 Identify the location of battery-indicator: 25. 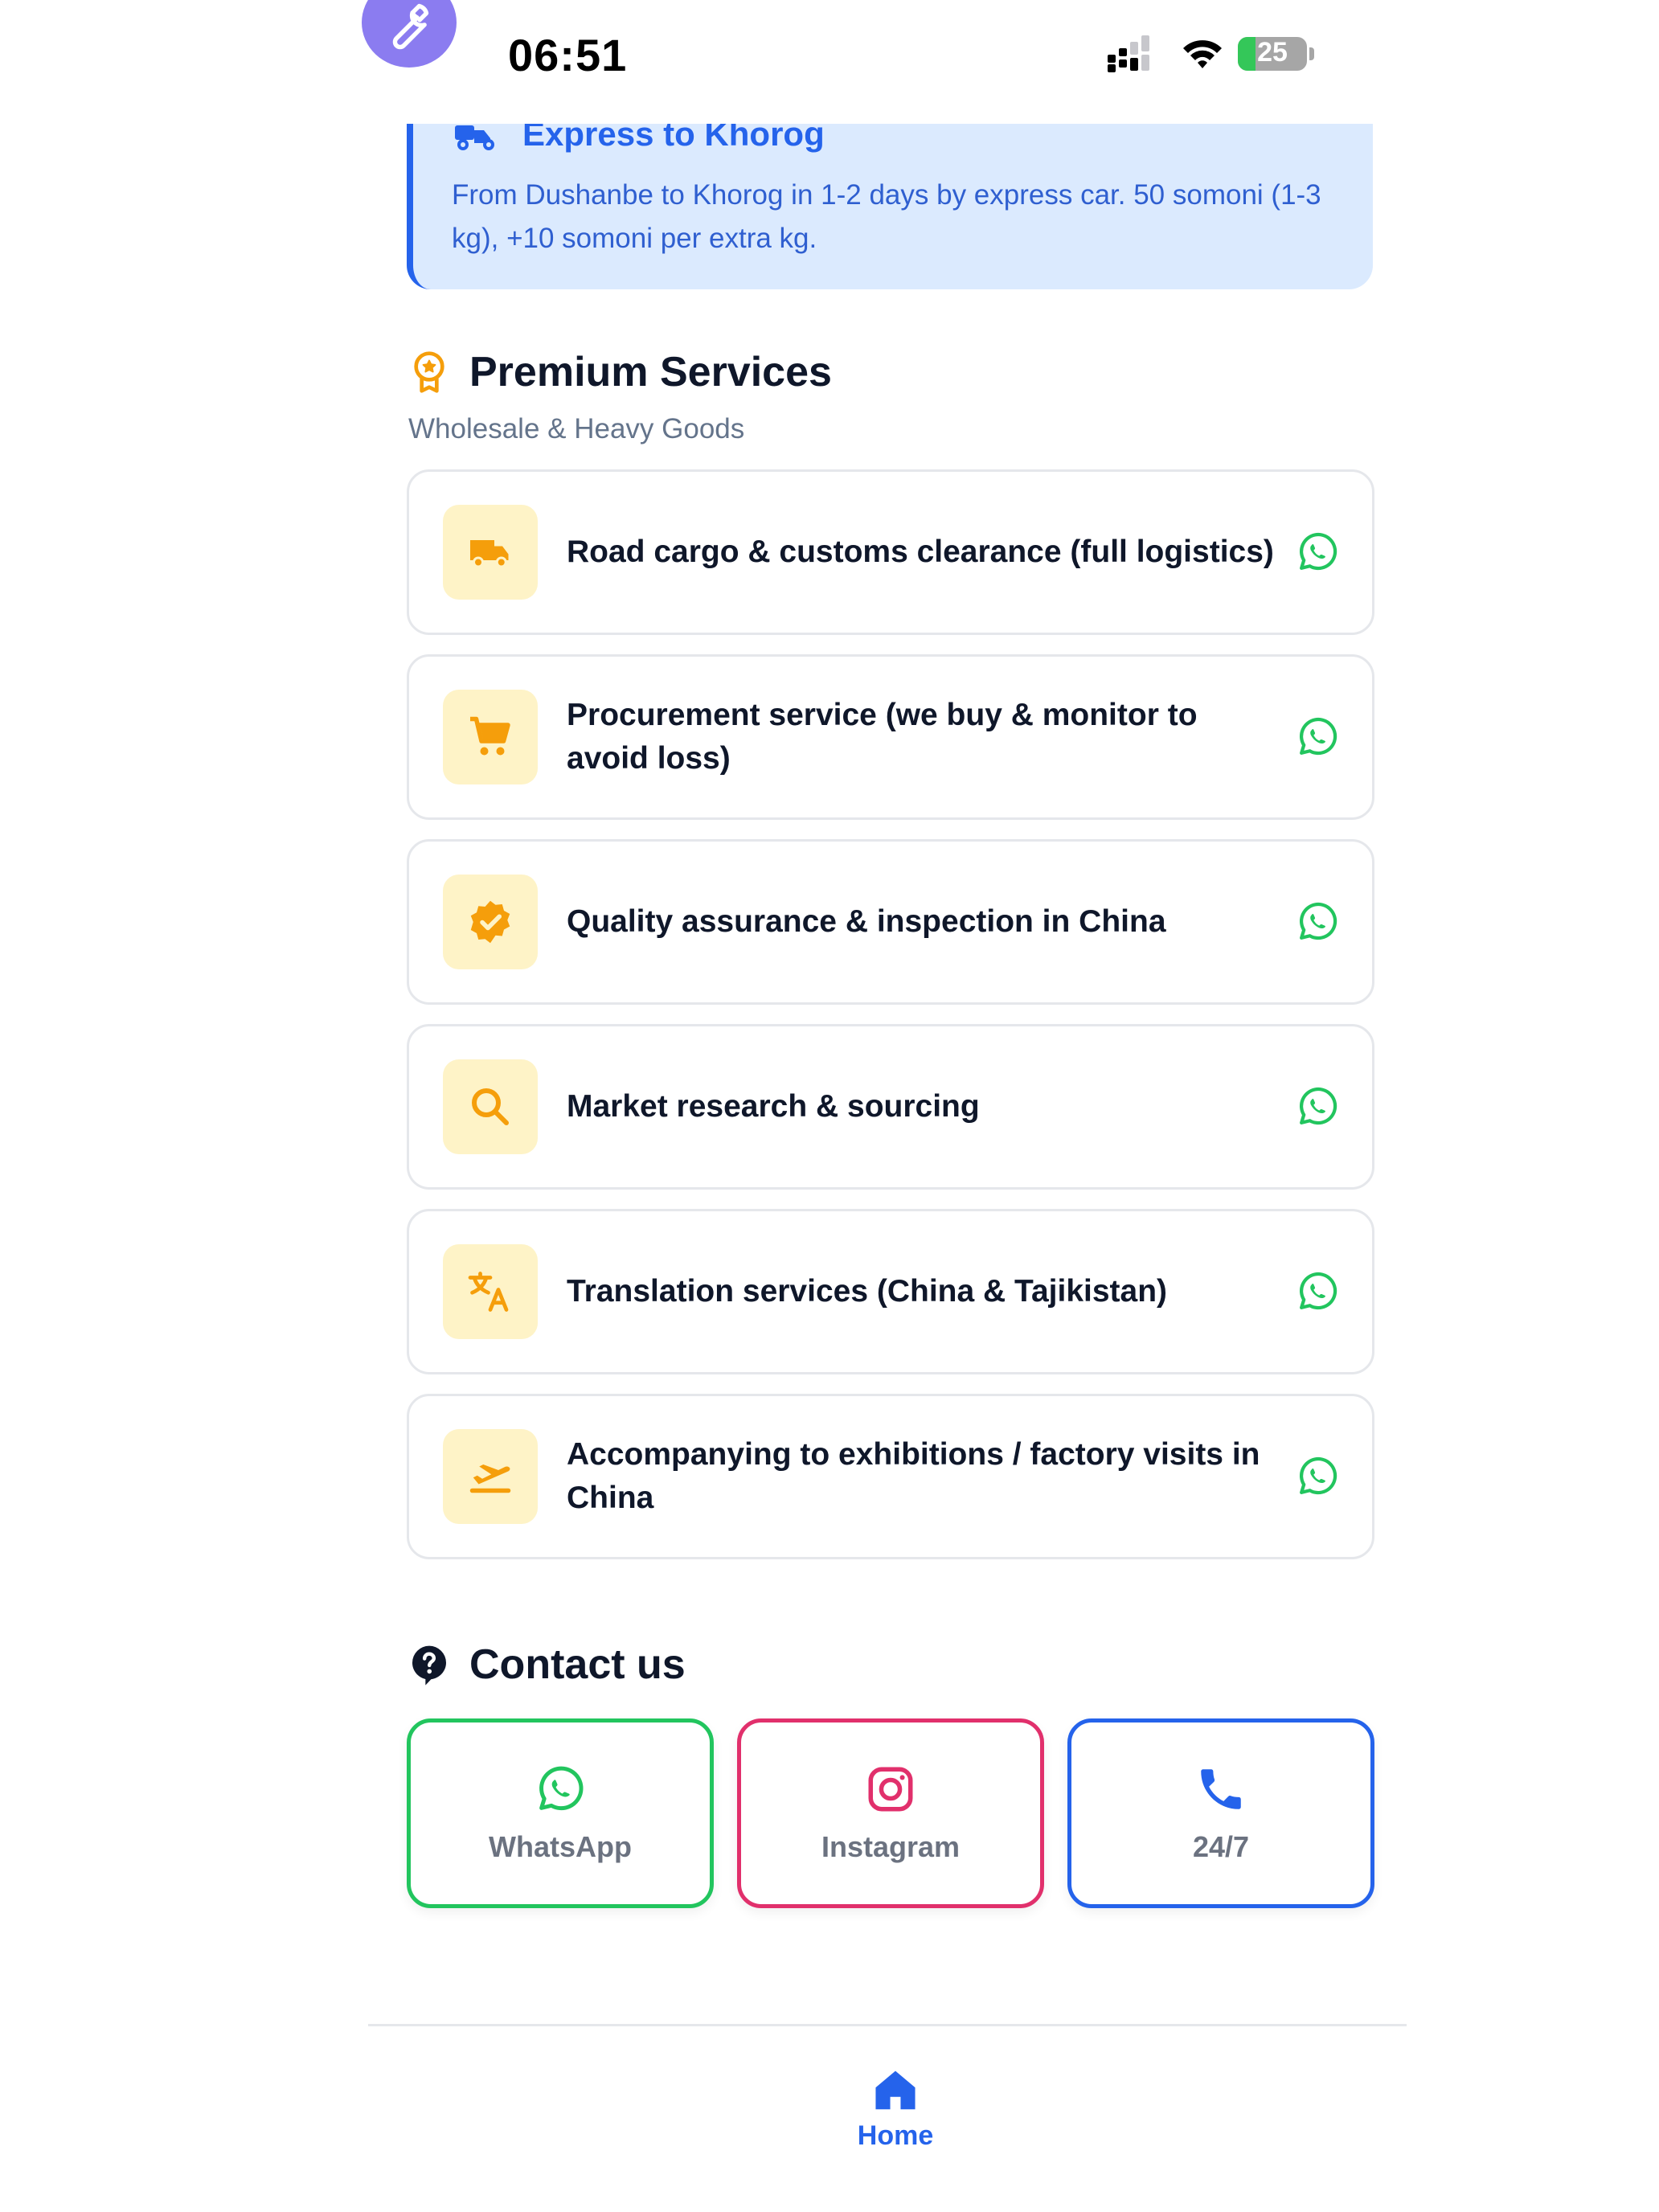
(1276, 53).